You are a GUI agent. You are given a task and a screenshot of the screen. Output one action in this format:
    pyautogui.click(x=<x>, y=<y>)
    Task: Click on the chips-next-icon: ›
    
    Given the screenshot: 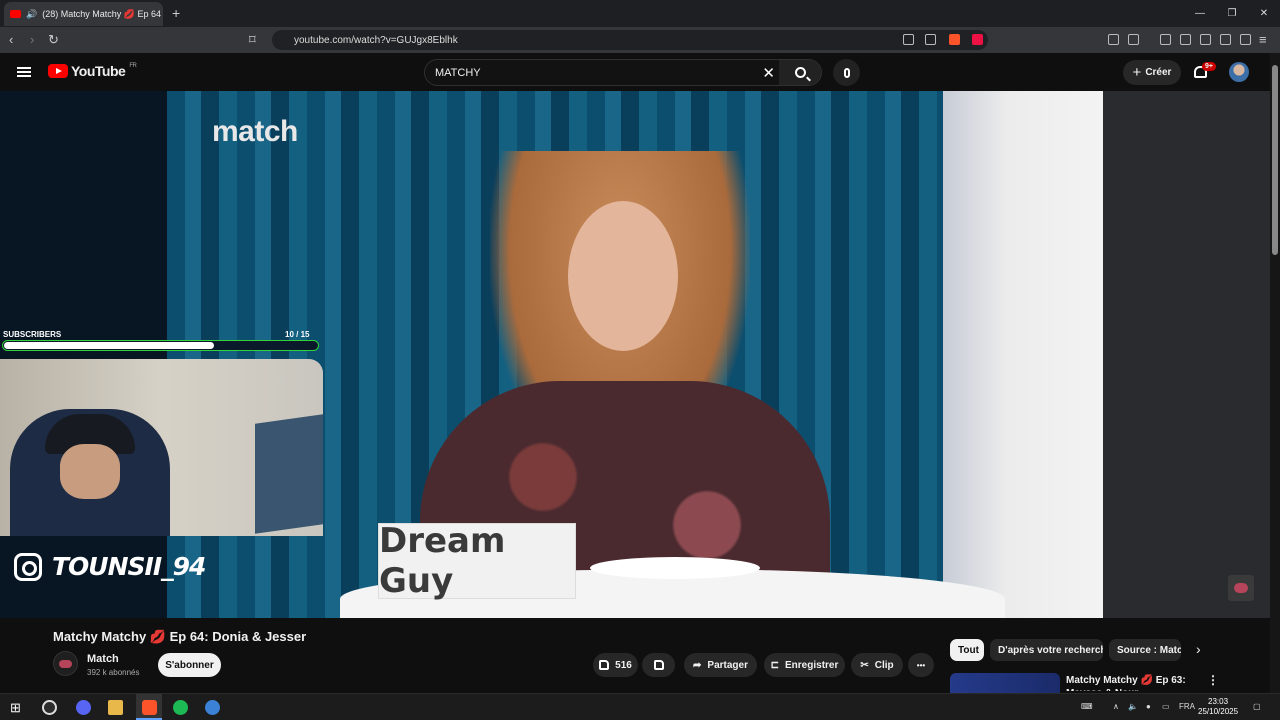 What is the action you would take?
    pyautogui.click(x=1198, y=649)
    